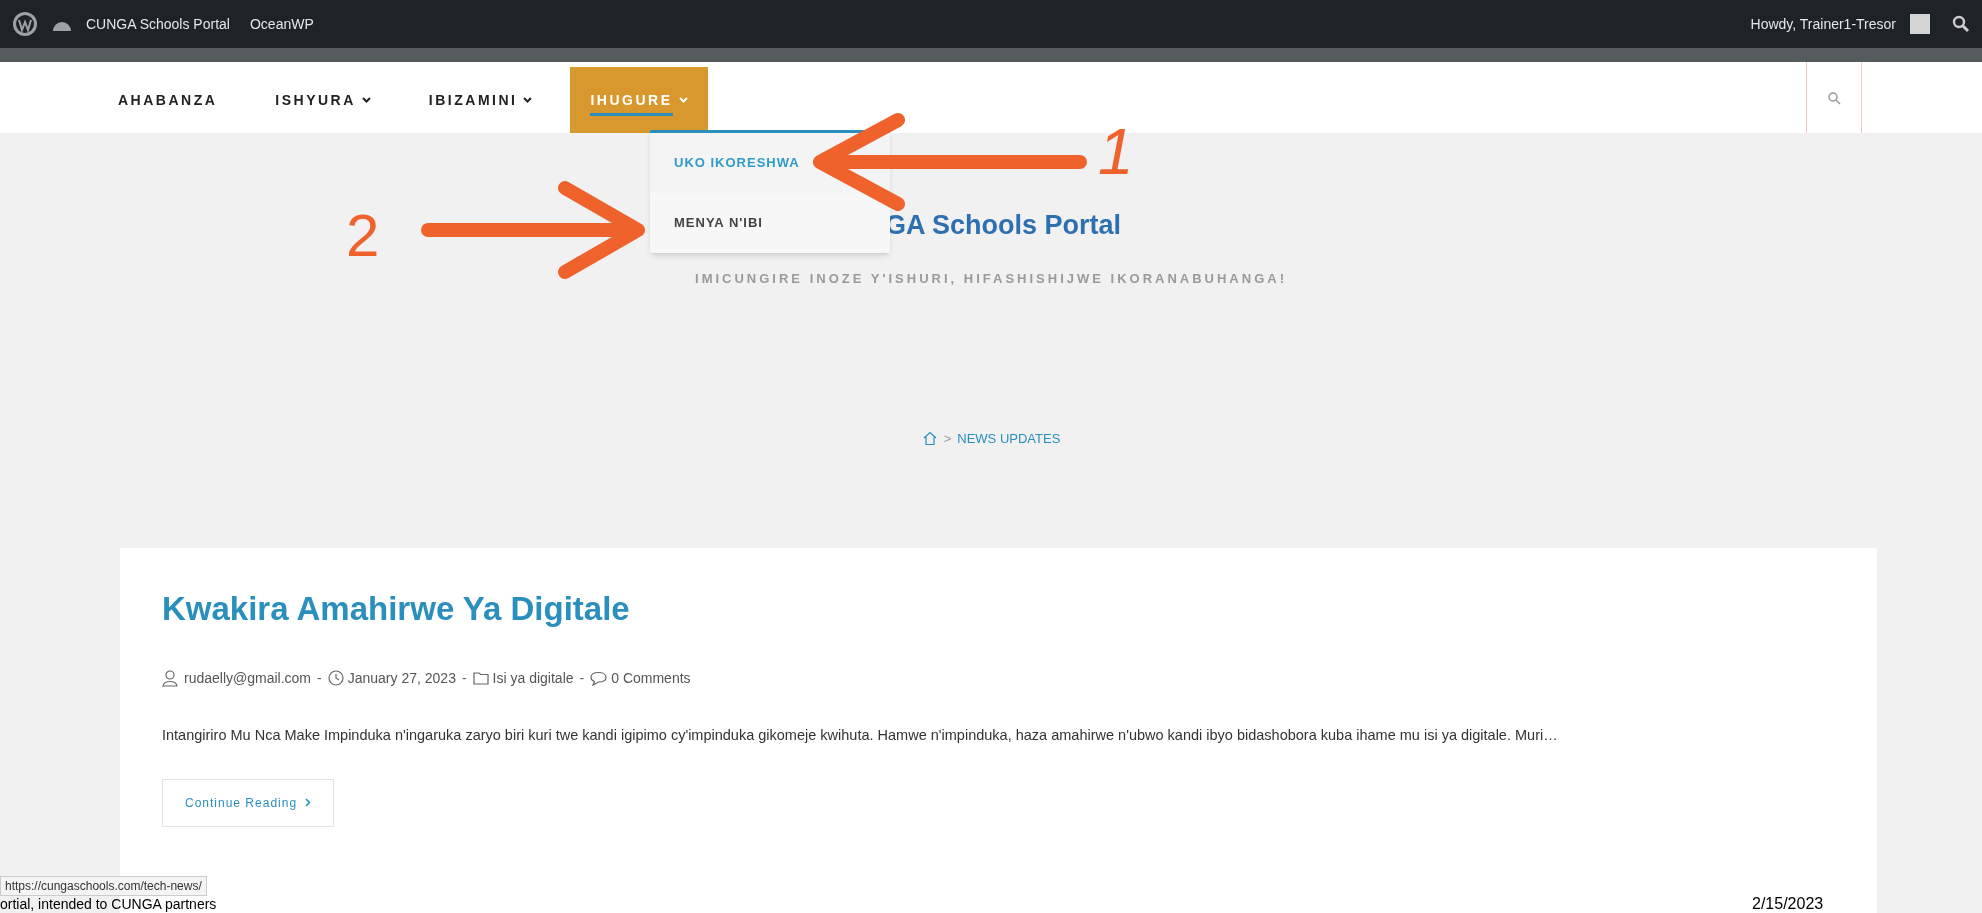  I want to click on site-name-link: CUNGA Schools Portal, so click(158, 24).